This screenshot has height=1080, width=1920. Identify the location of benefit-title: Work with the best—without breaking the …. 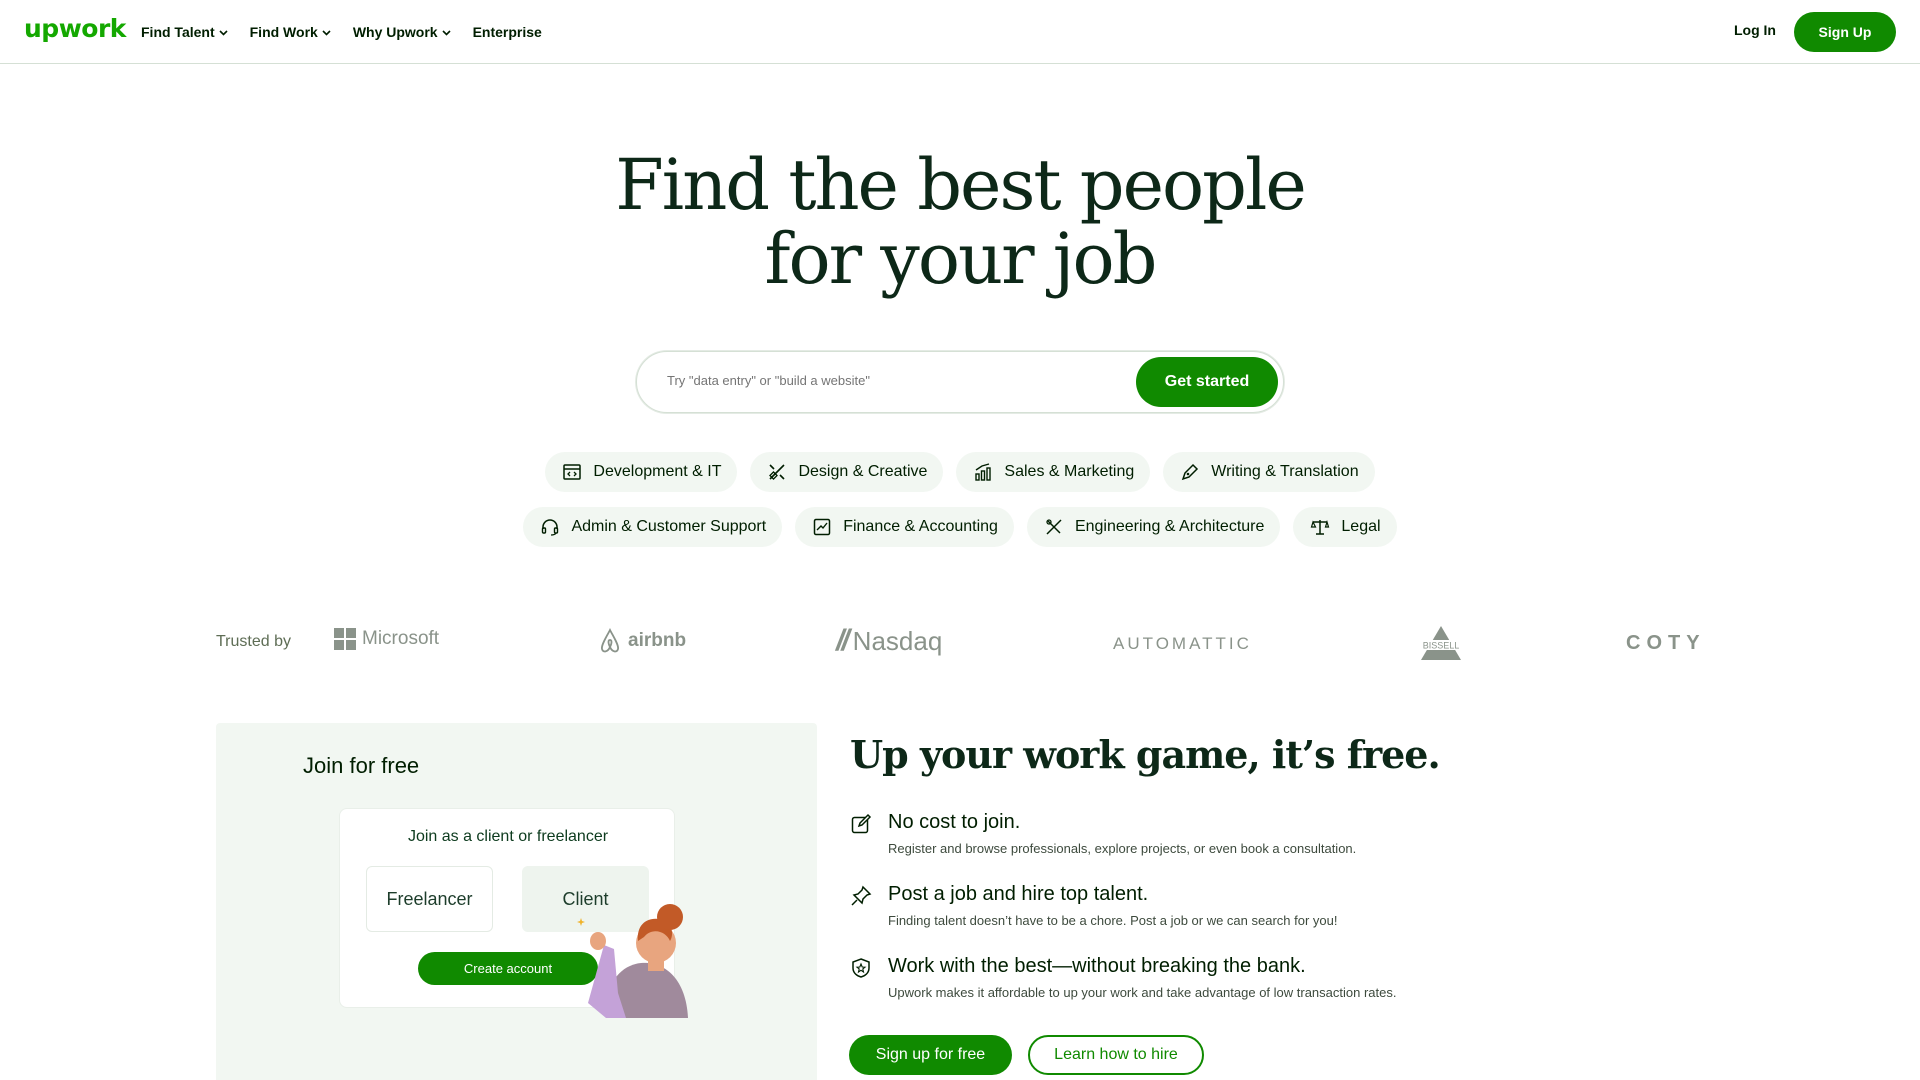
(1097, 966).